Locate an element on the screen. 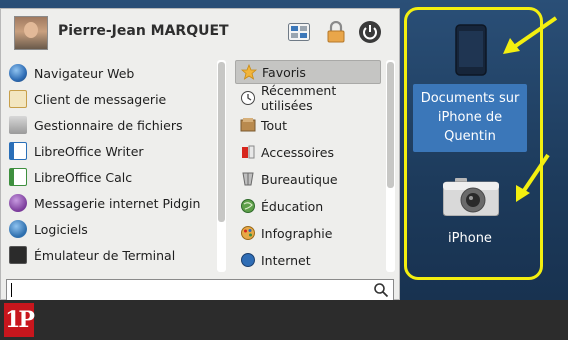 The image size is (568, 340). power-icon is located at coordinates (370, 32).